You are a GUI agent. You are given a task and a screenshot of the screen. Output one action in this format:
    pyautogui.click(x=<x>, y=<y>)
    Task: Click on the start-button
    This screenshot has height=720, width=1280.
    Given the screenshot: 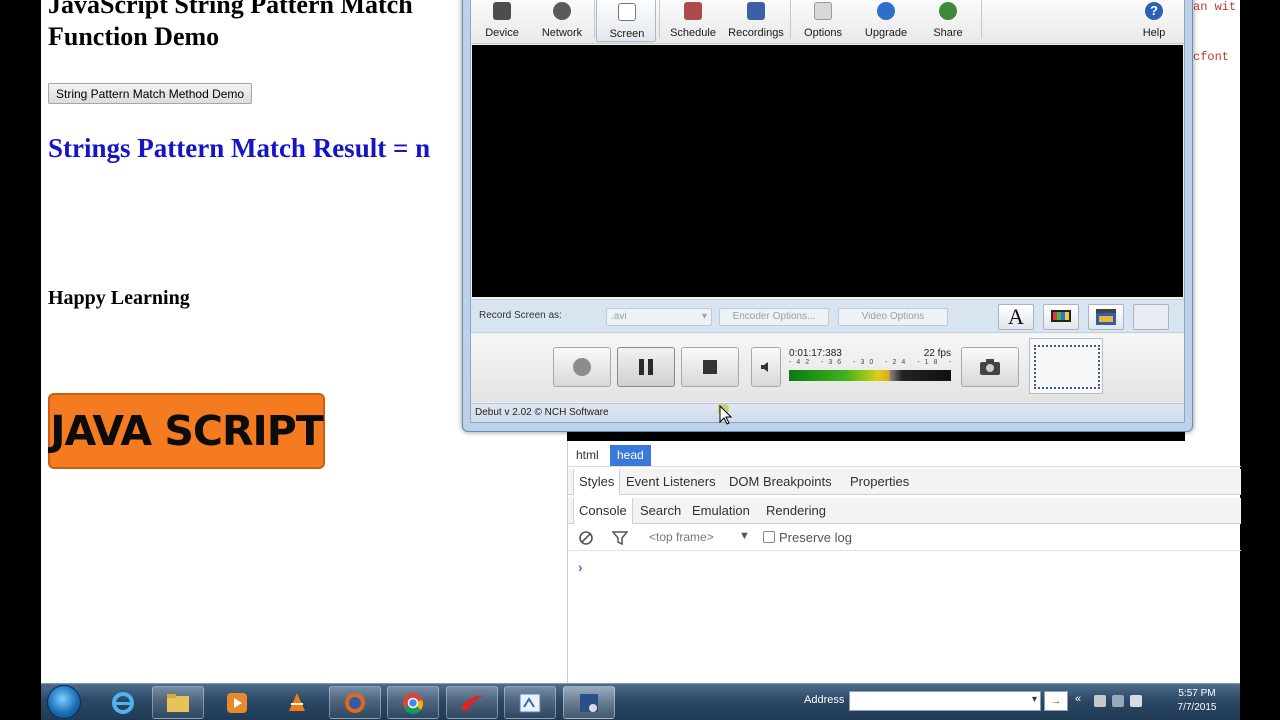 What is the action you would take?
    pyautogui.click(x=64, y=702)
    